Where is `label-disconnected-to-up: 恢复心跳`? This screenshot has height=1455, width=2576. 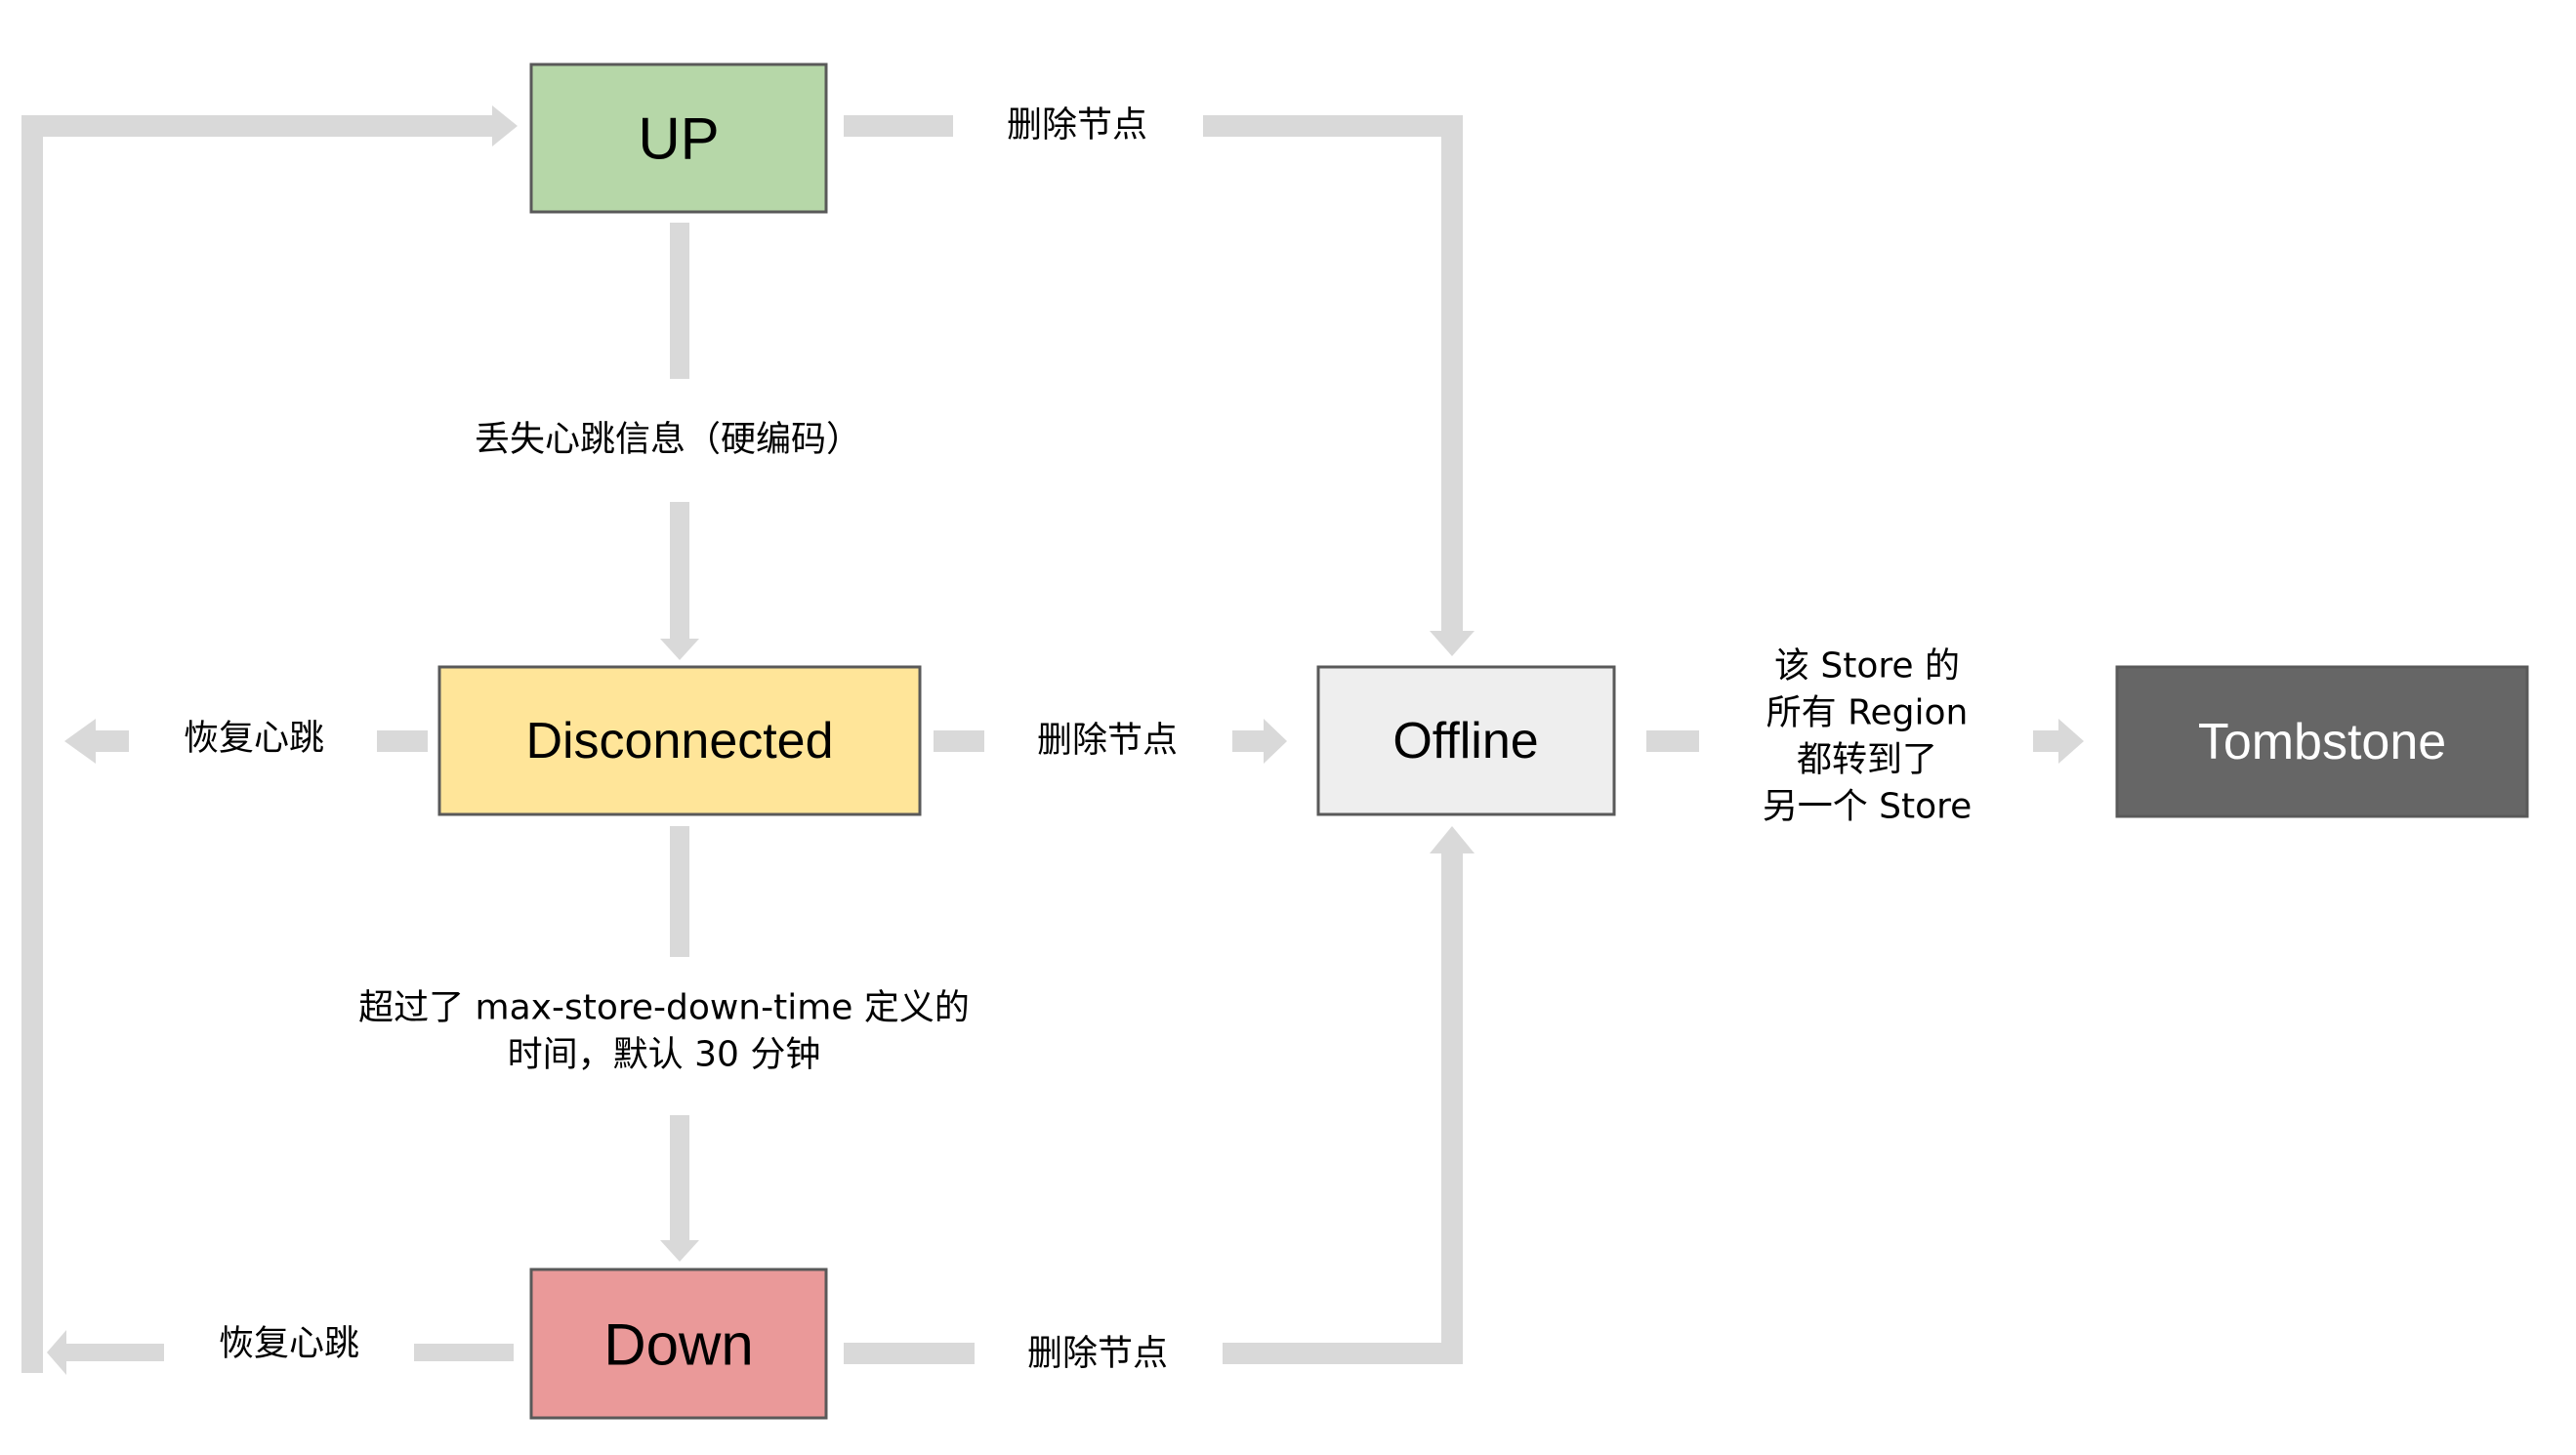 label-disconnected-to-up: 恢复心跳 is located at coordinates (254, 739).